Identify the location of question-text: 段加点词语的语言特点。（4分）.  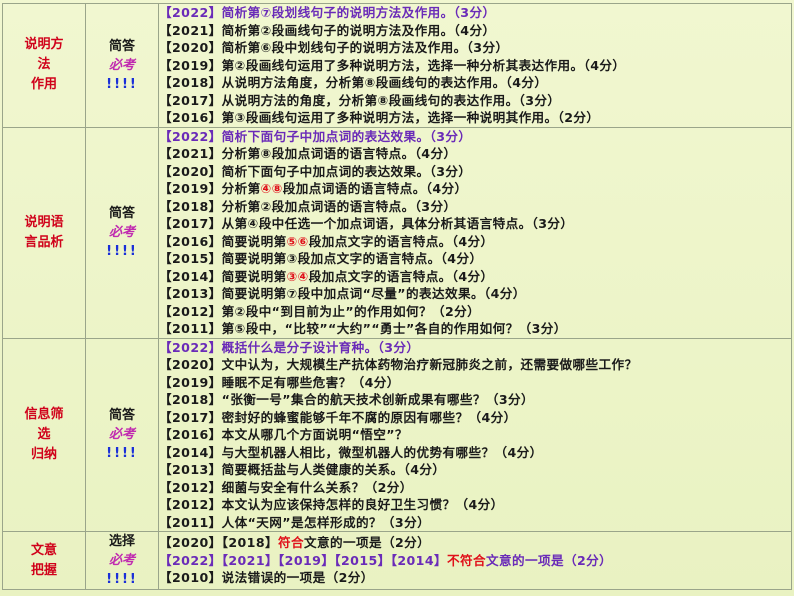
(375, 188).